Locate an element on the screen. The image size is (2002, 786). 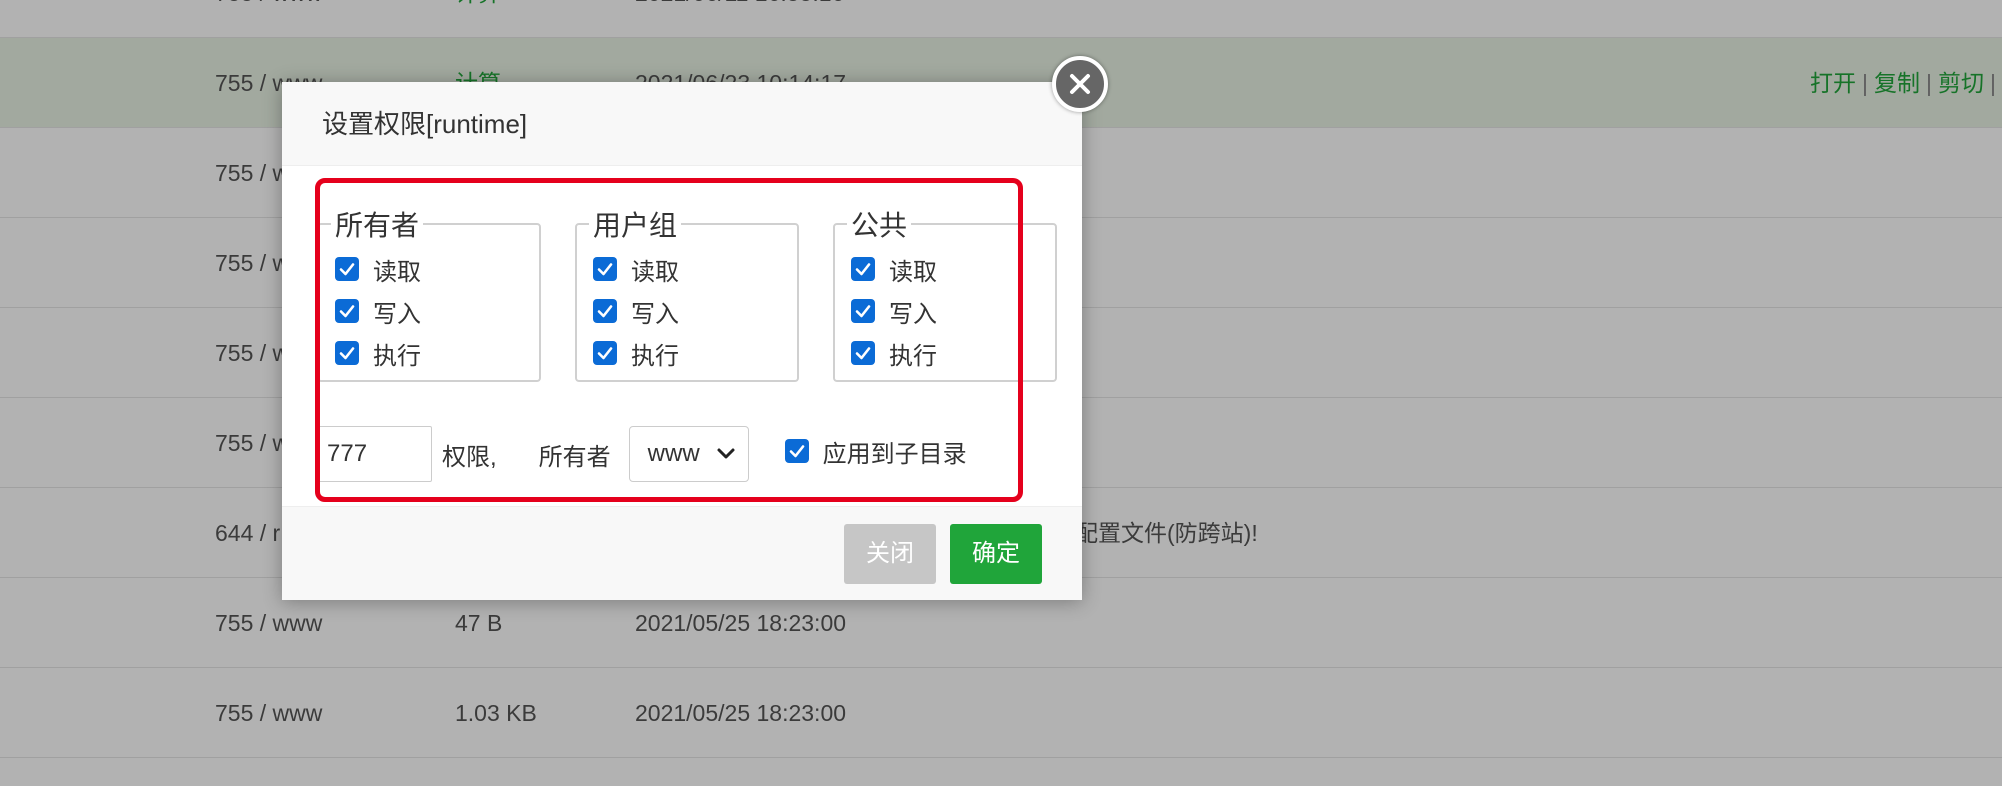
public-read-option: 读取 is located at coordinates (945, 269).